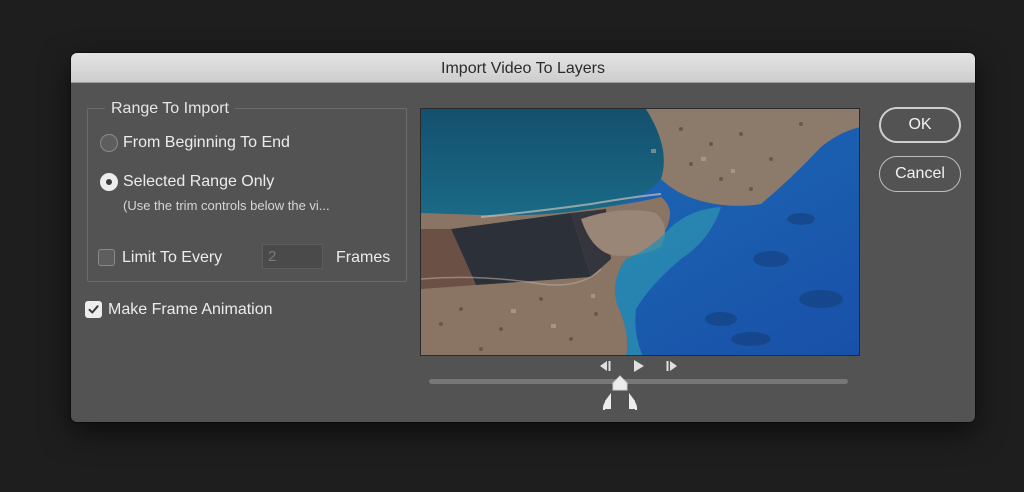 Image resolution: width=1024 pixels, height=492 pixels. I want to click on selected-range-label: Selected Range Only, so click(198, 182).